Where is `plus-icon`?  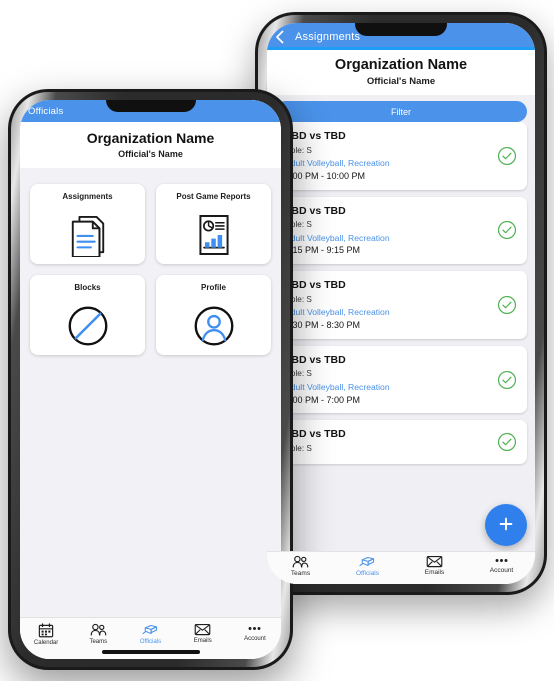 plus-icon is located at coordinates (506, 525).